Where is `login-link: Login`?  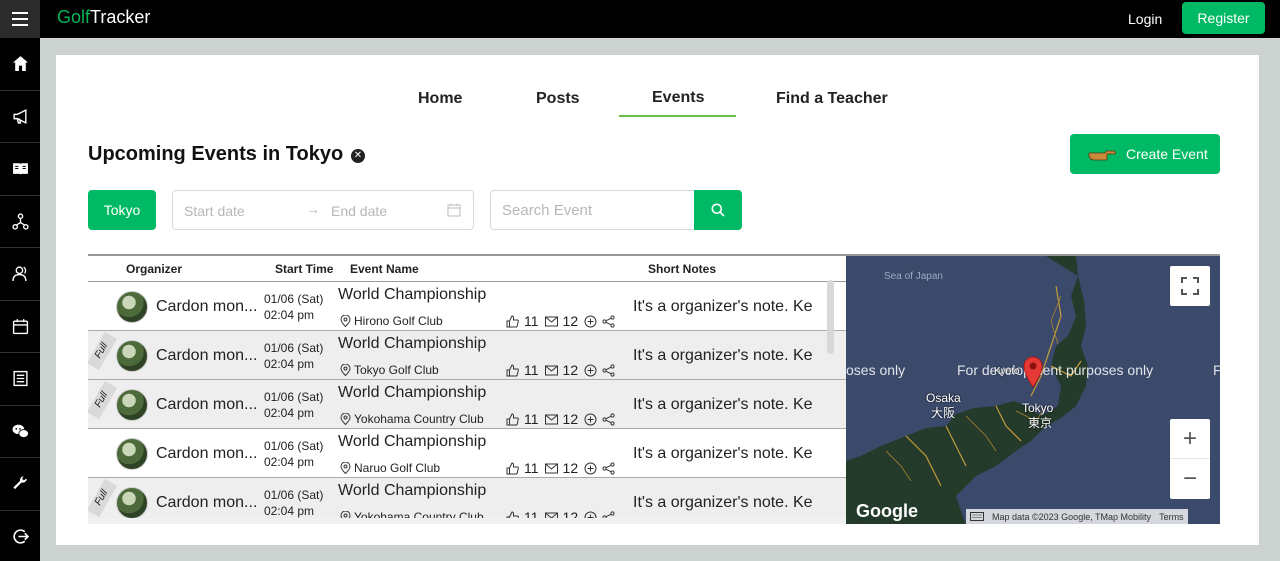
login-link: Login is located at coordinates (1145, 19).